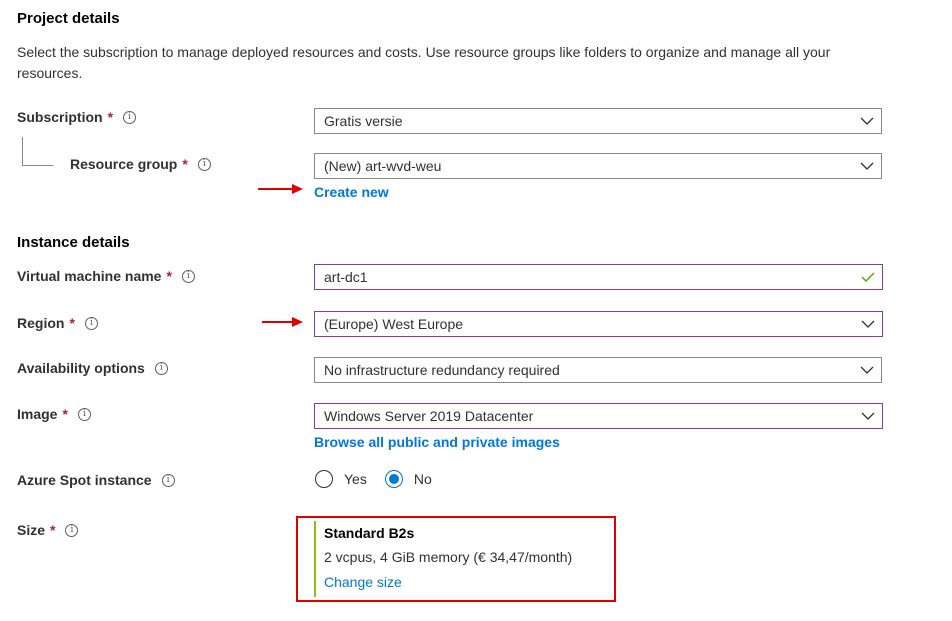  Describe the element at coordinates (31, 530) in the screenshot. I see `size-label-text: Size` at that location.